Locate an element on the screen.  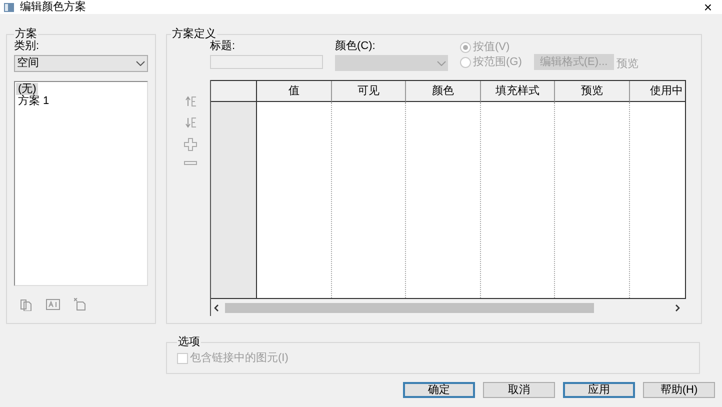
column-header: 值 is located at coordinates (294, 91).